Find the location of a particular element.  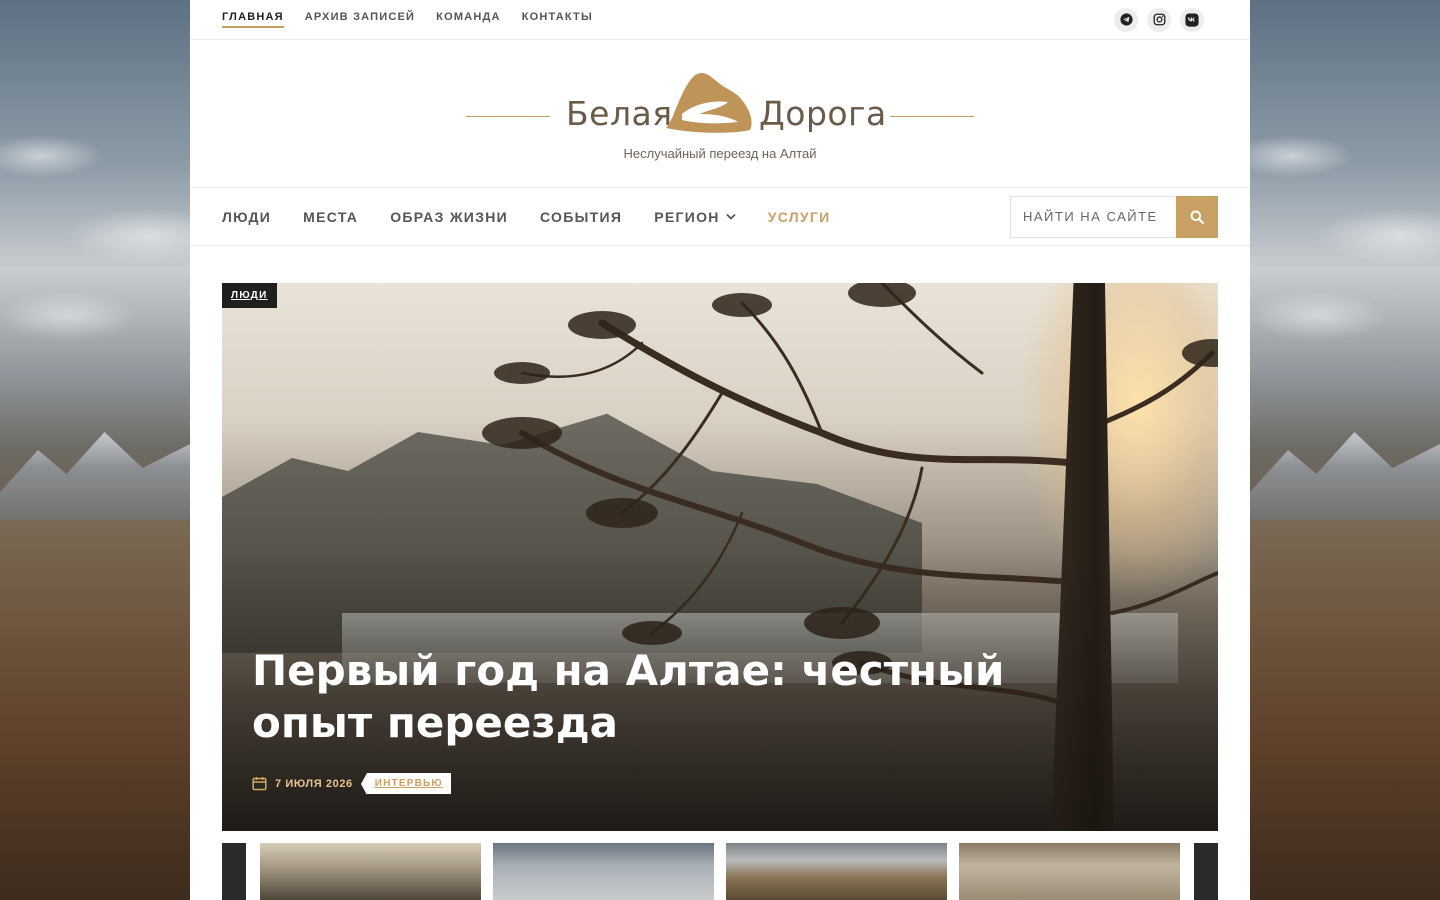

top-bar: ГЛАВНАЯ АРХИВ ЗАПИСЕЙ КОМАНДА КОНТАКТЫ is located at coordinates (720, 20).